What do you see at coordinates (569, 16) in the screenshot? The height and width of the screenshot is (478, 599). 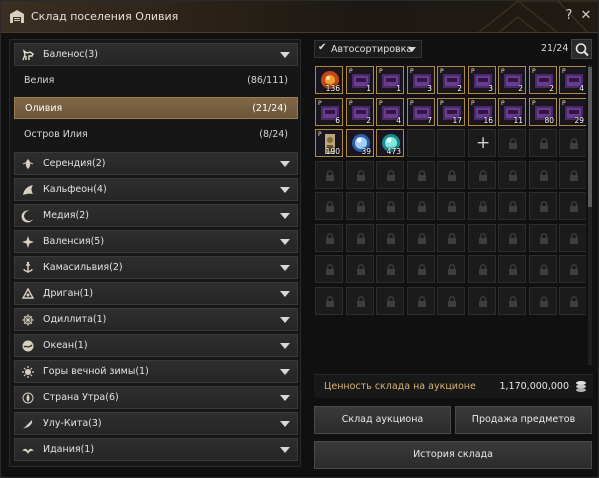 I see `help-icon: ?` at bounding box center [569, 16].